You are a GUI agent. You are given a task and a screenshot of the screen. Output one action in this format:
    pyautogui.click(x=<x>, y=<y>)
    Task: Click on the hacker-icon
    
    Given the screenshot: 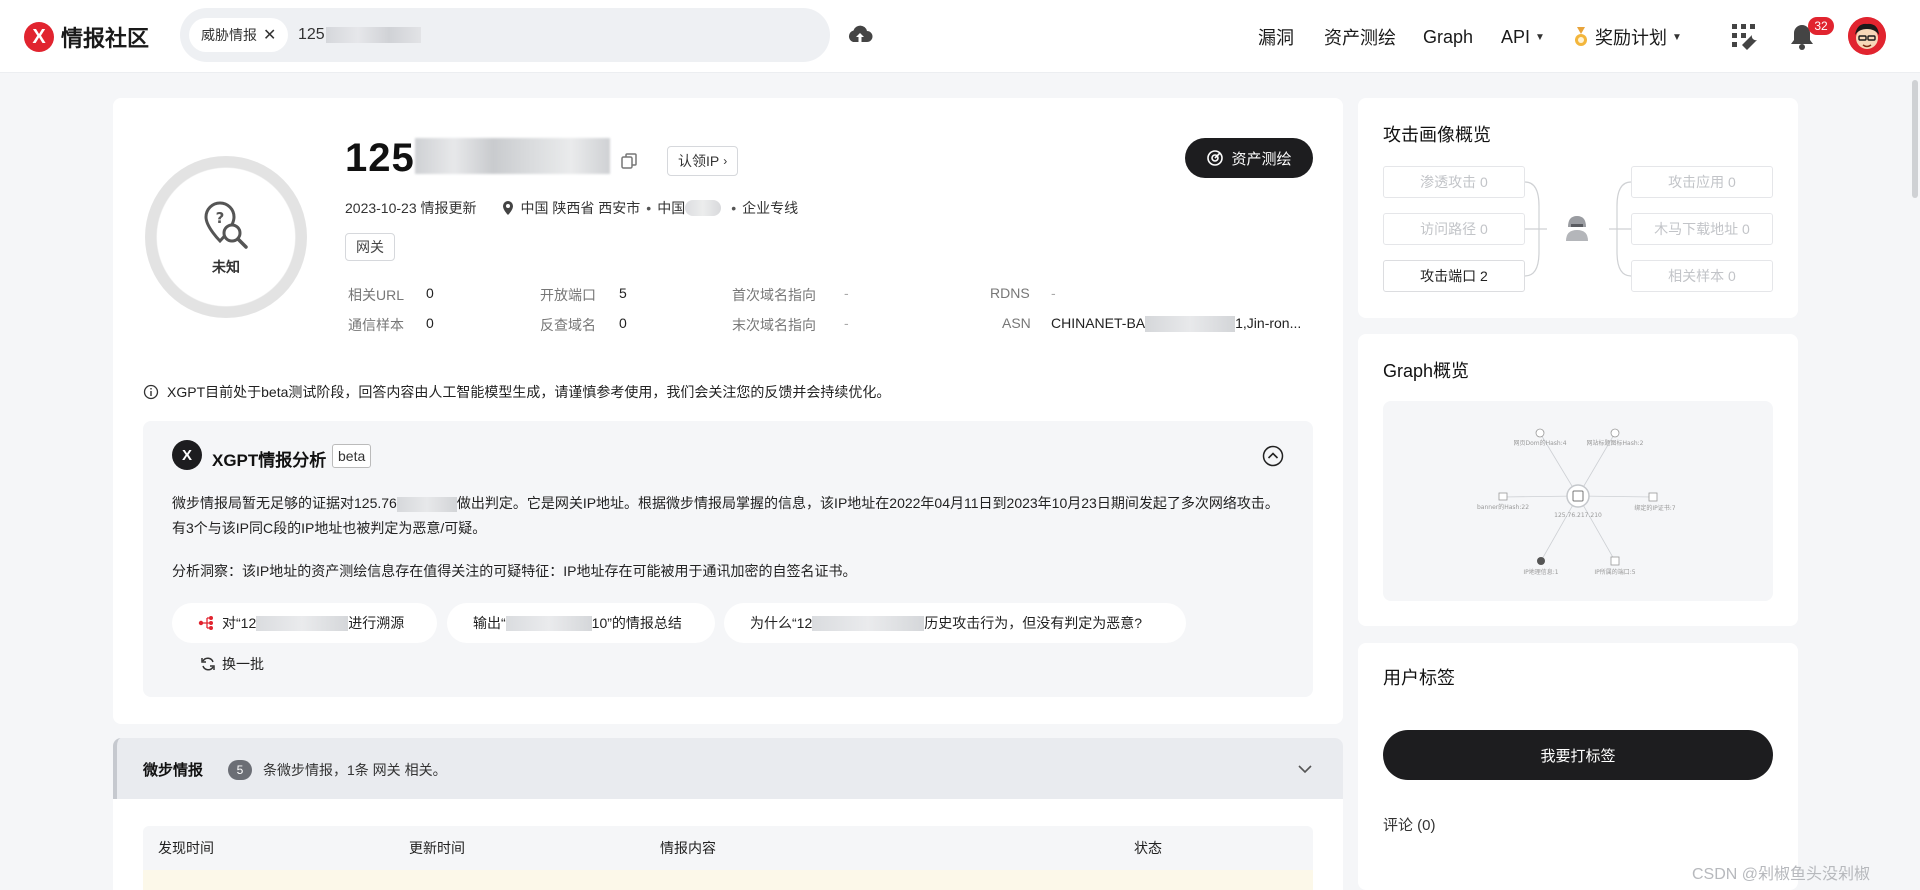 What is the action you would take?
    pyautogui.click(x=1577, y=228)
    